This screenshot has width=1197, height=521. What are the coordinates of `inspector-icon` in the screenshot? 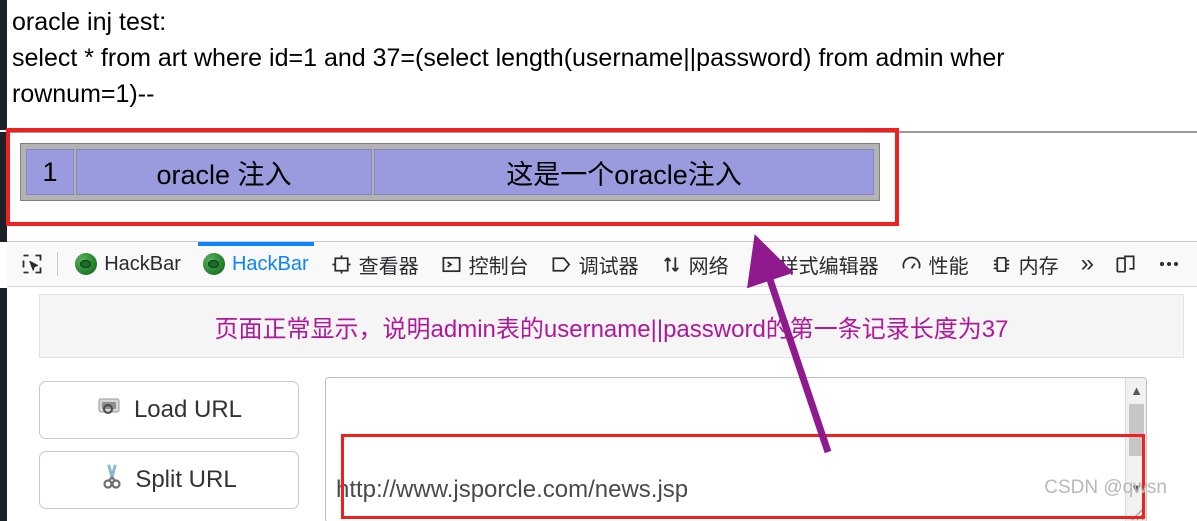 It's located at (341, 264).